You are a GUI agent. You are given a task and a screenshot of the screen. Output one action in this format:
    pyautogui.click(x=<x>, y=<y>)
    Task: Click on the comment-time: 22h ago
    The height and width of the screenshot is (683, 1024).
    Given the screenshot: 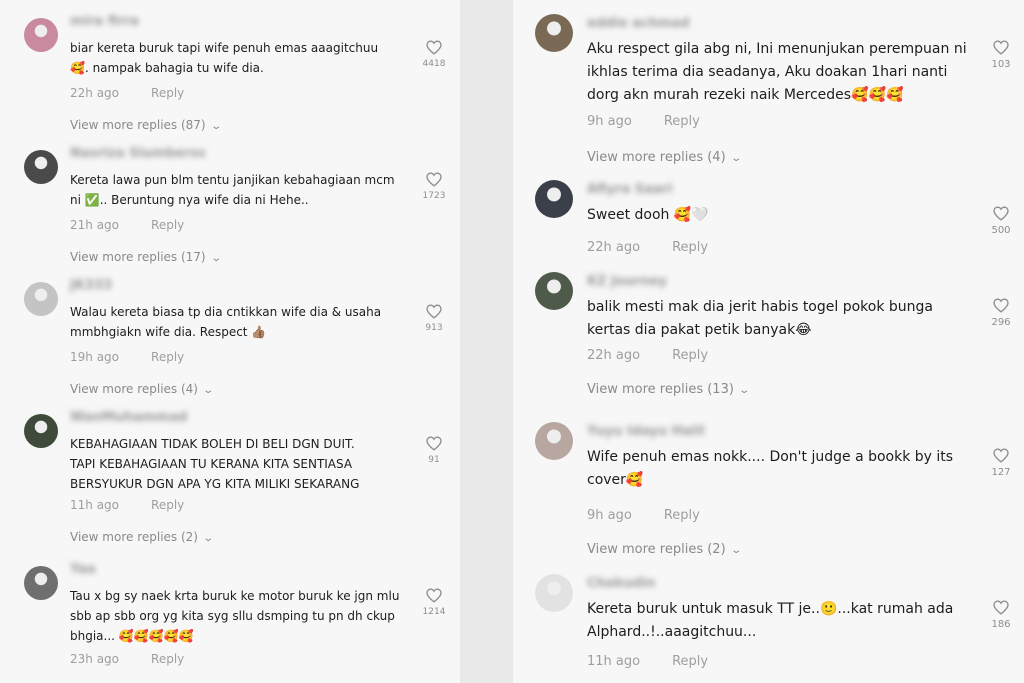 What is the action you would take?
    pyautogui.click(x=95, y=93)
    